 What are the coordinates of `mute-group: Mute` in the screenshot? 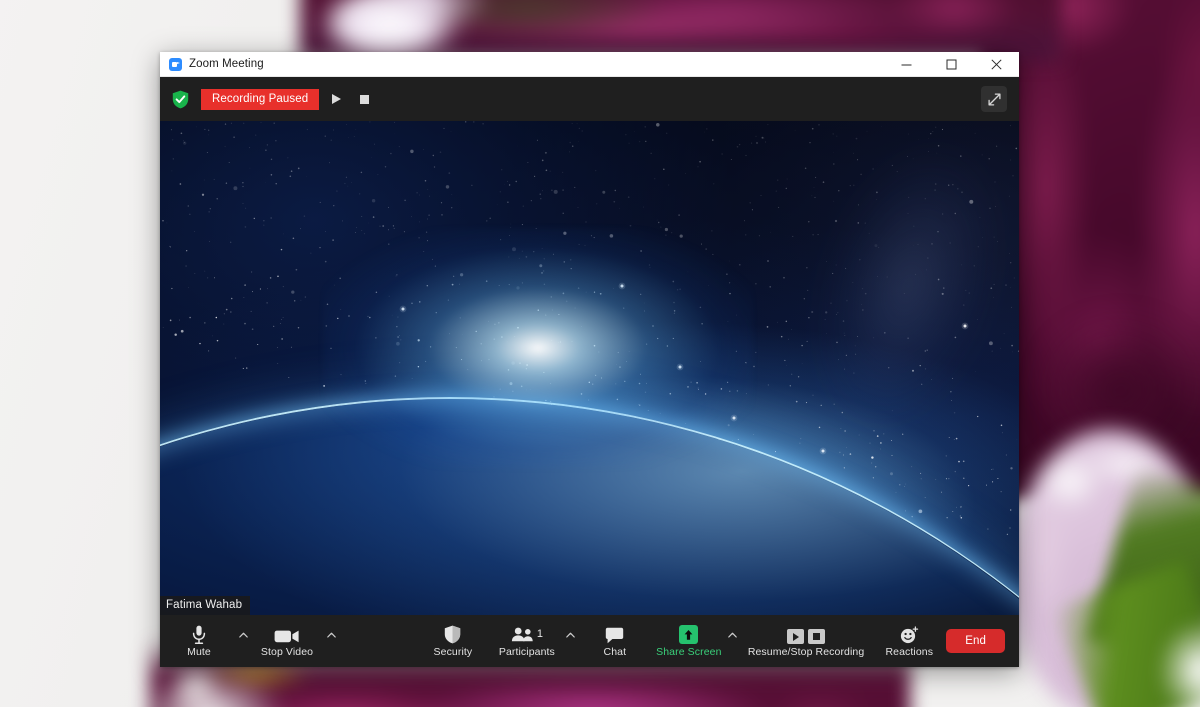 It's located at (206, 641).